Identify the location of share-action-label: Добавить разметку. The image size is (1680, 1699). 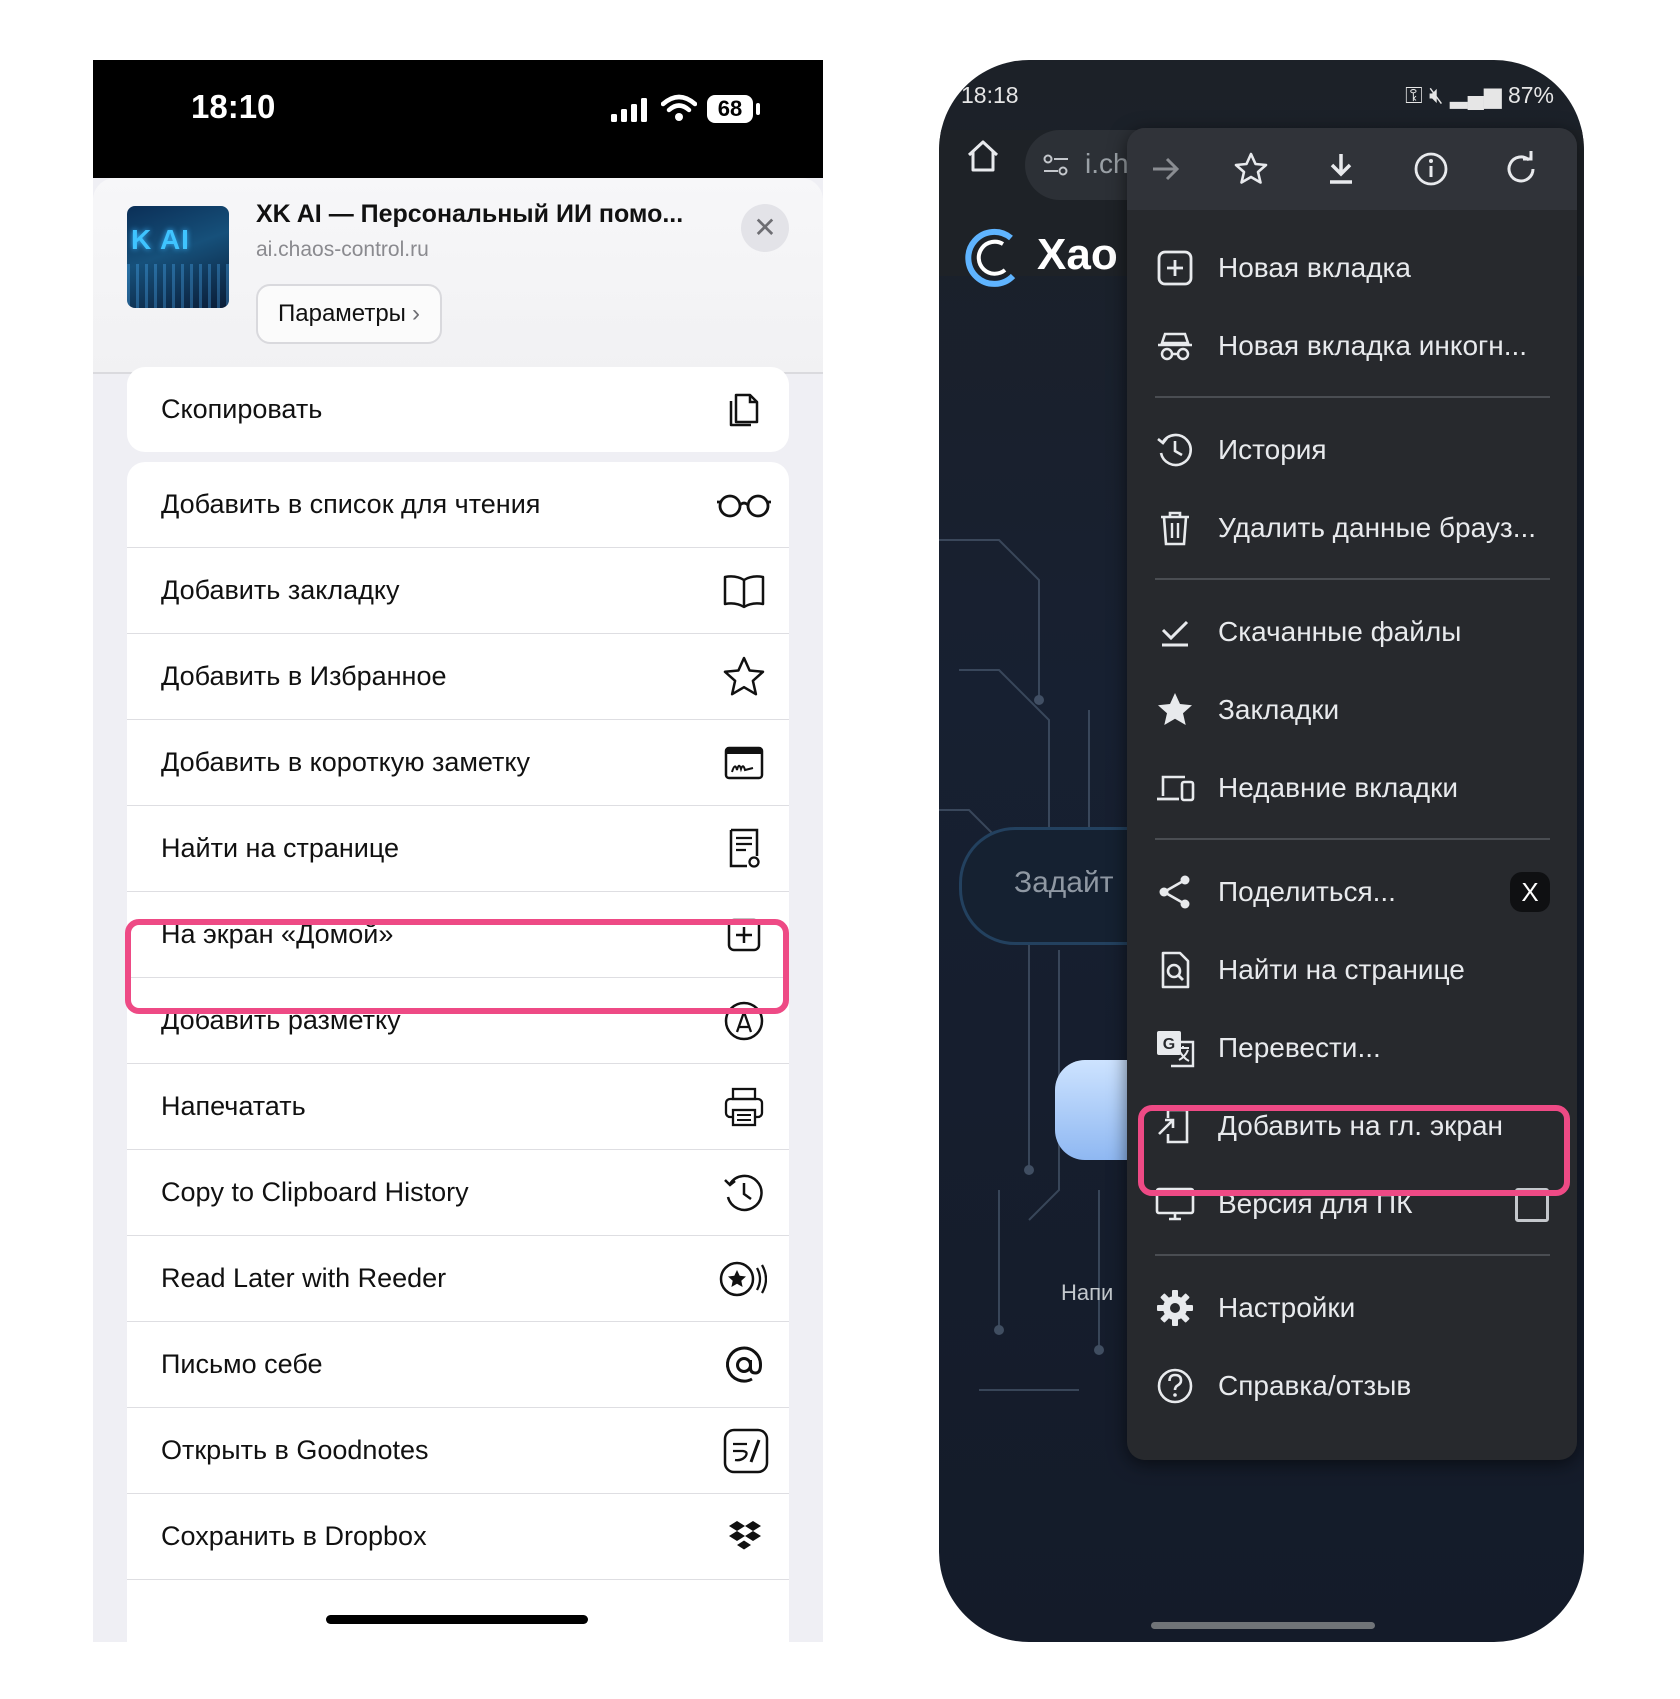
(281, 1020).